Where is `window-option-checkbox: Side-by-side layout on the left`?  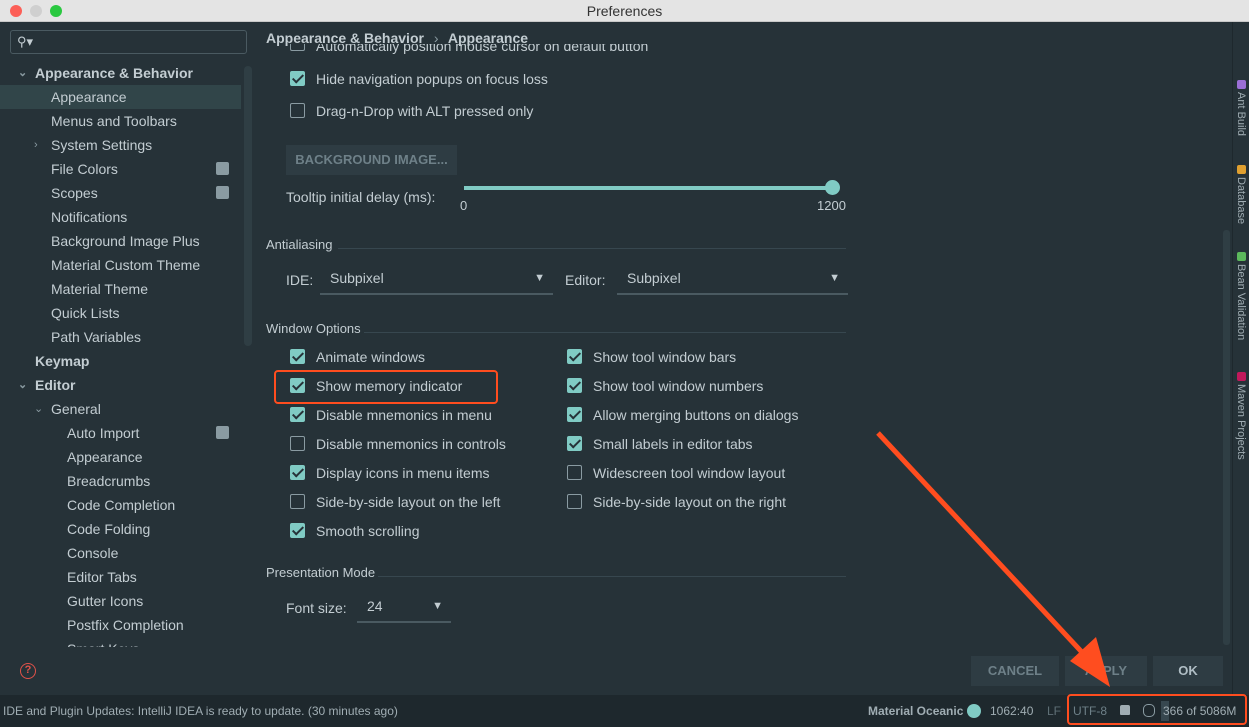
window-option-checkbox: Side-by-side layout on the left is located at coordinates (395, 502).